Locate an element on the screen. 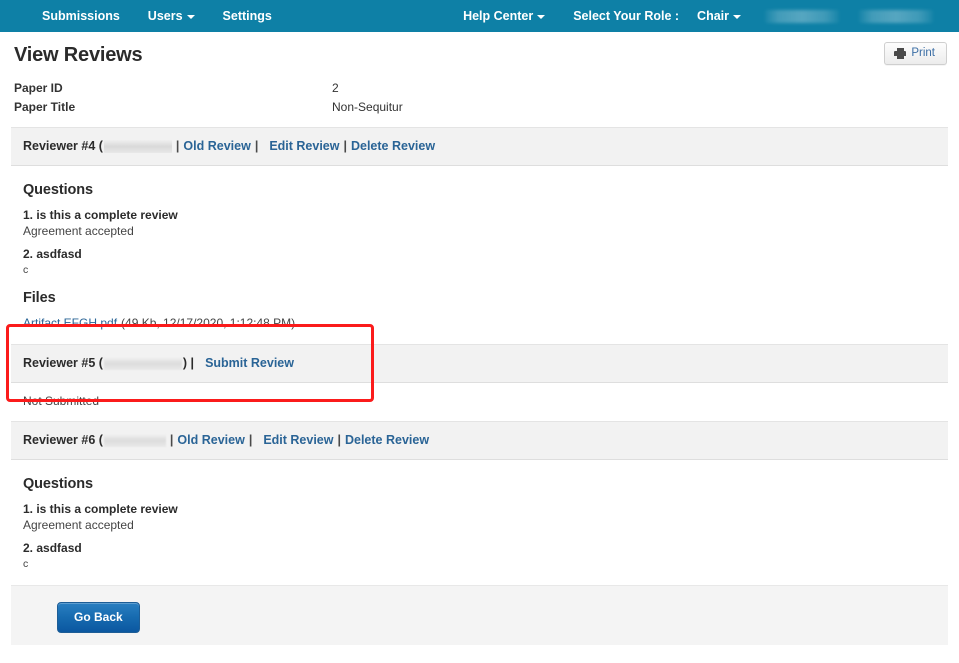  paper-meta: Paper ID 2 Paper Title Non-Sequitur is located at coordinates (479, 98).